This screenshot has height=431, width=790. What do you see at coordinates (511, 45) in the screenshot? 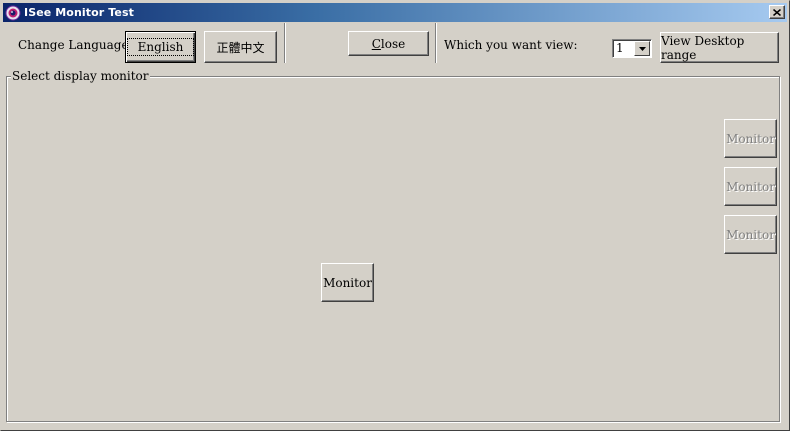
I see `which-view-label: Which you want view:` at bounding box center [511, 45].